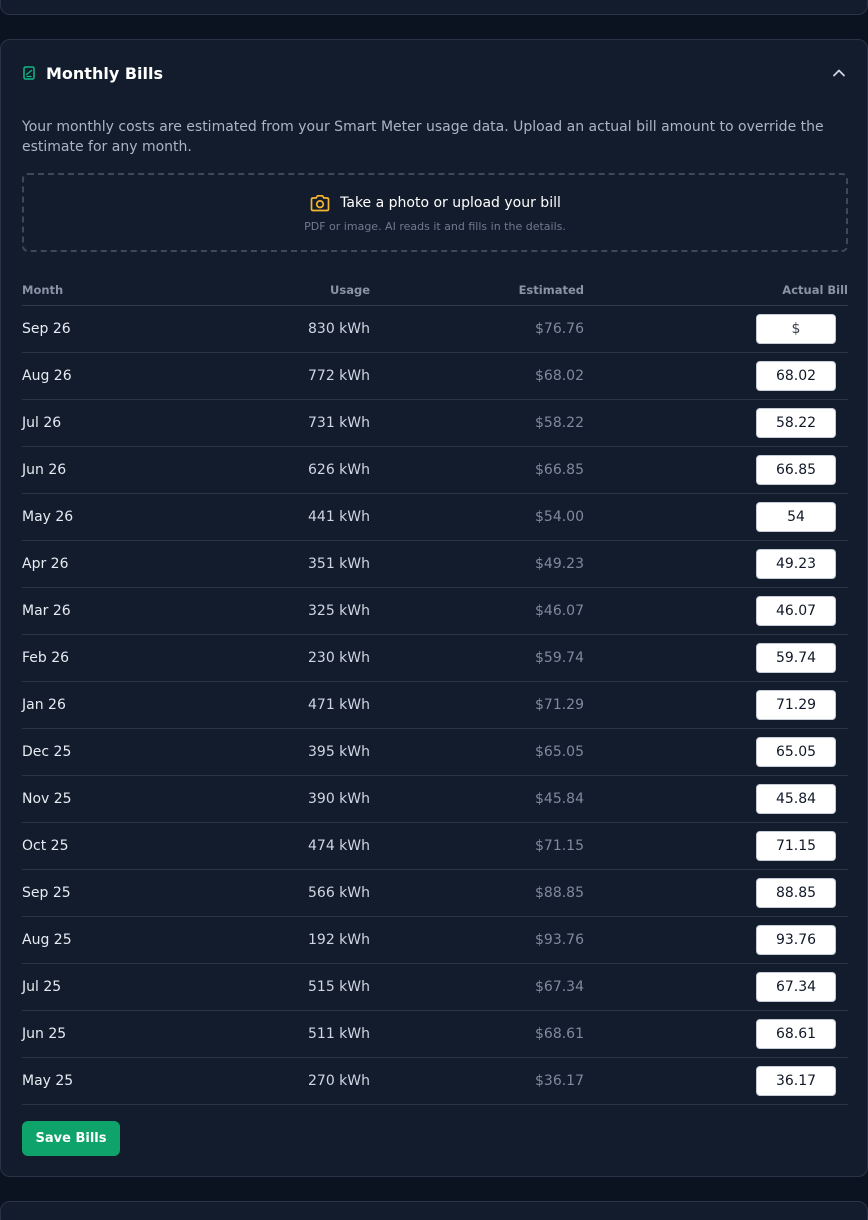  I want to click on table-row: Sep 26 830 kWh $76.76, so click(435, 329).